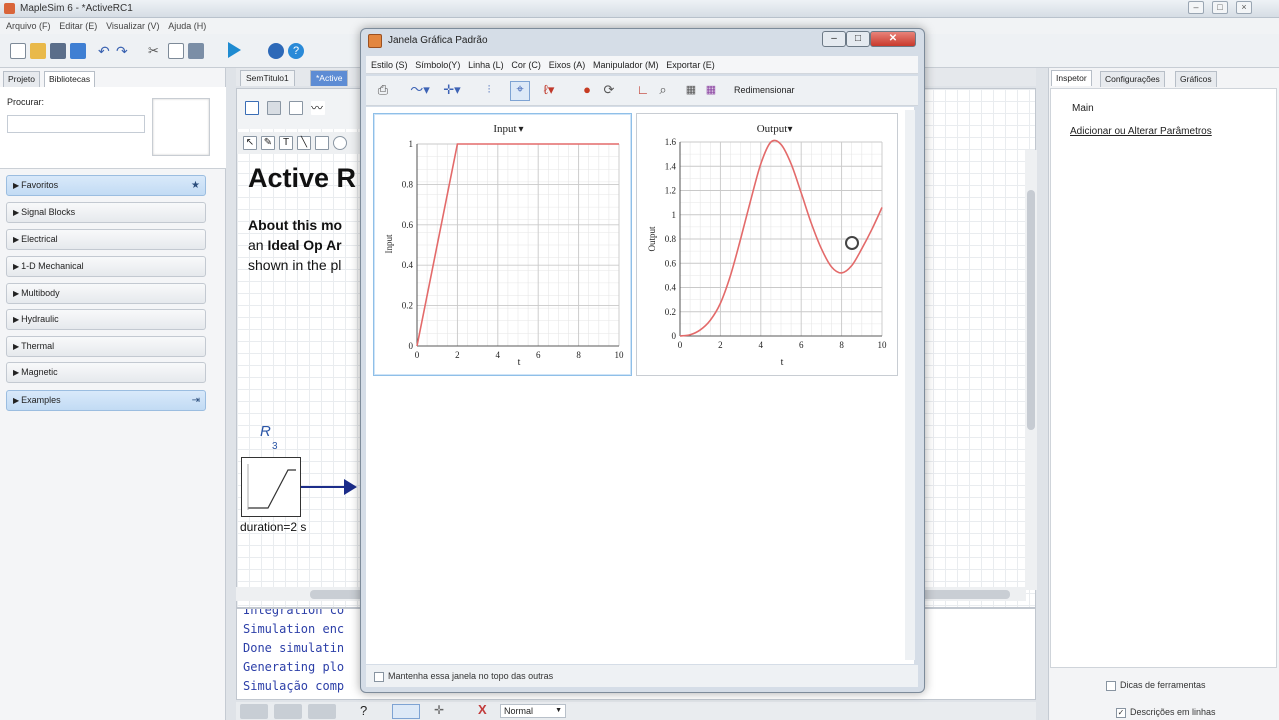  Describe the element at coordinates (58, 51) in the screenshot. I see `save-icon` at that location.